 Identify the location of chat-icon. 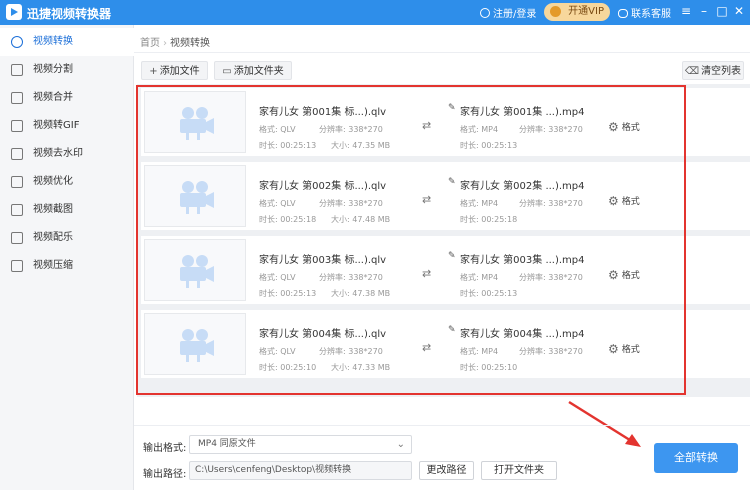
(623, 13).